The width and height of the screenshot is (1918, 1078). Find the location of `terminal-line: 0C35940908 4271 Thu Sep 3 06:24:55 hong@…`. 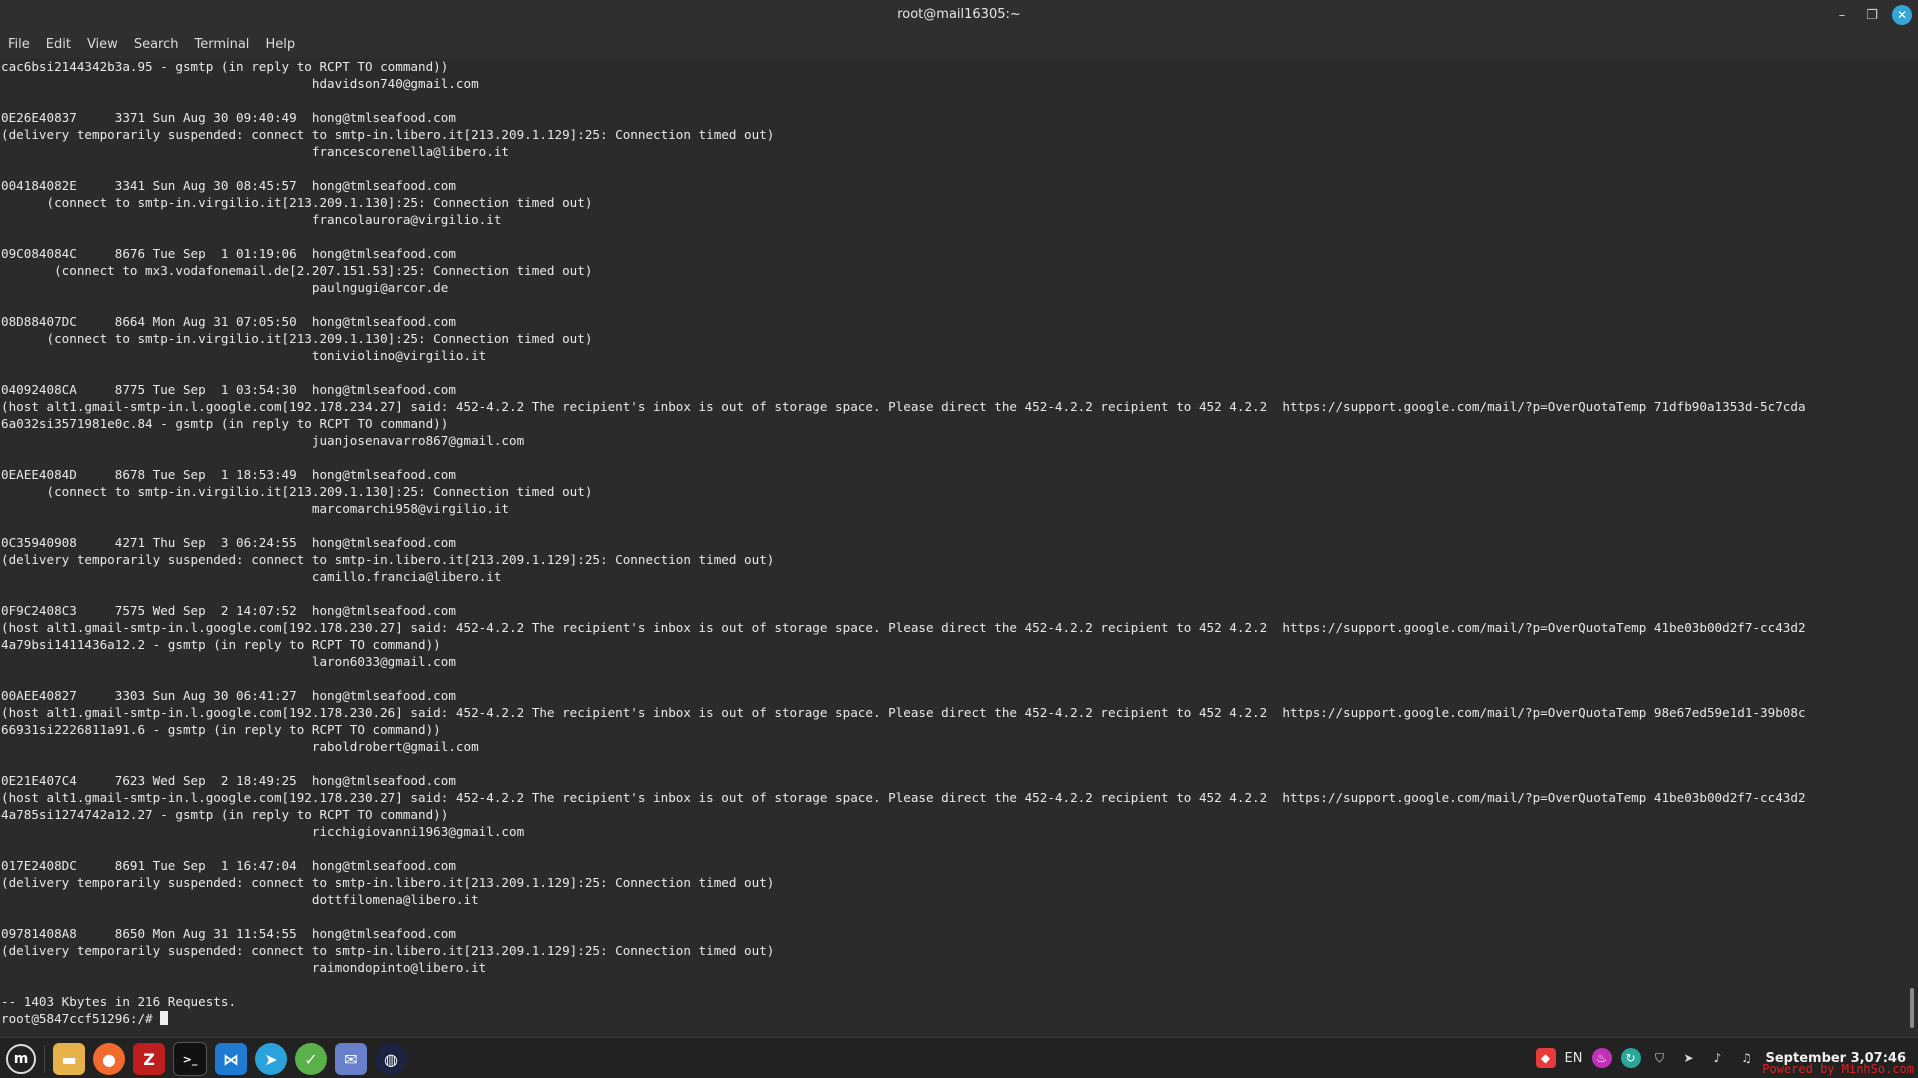

terminal-line: 0C35940908 4271 Thu Sep 3 06:24:55 hong@… is located at coordinates (228, 542).